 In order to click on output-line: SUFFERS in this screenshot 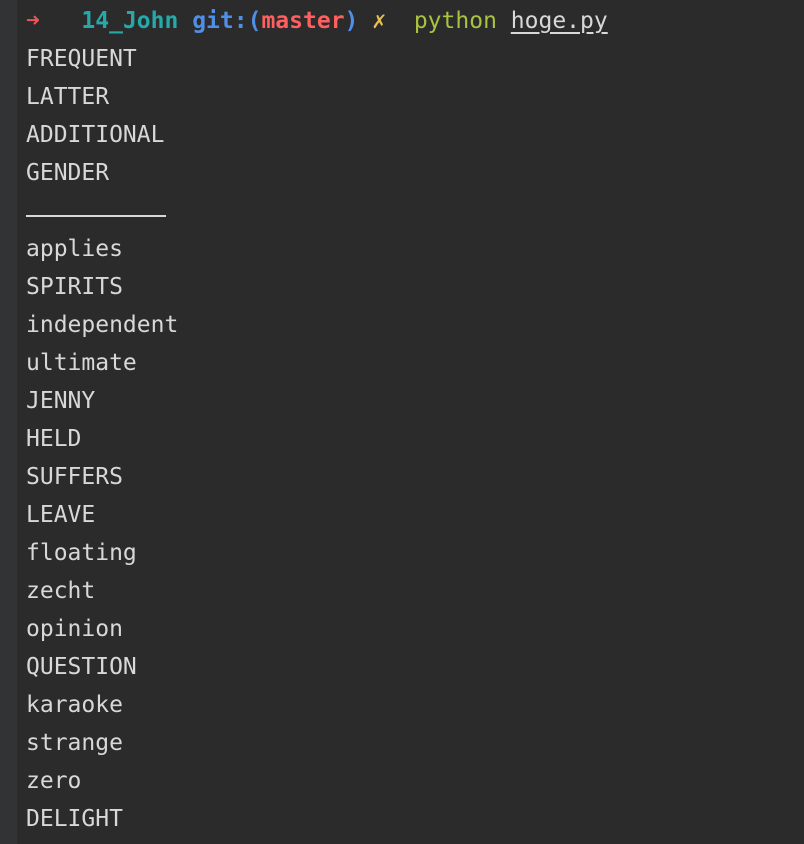, I will do `click(74, 477)`.